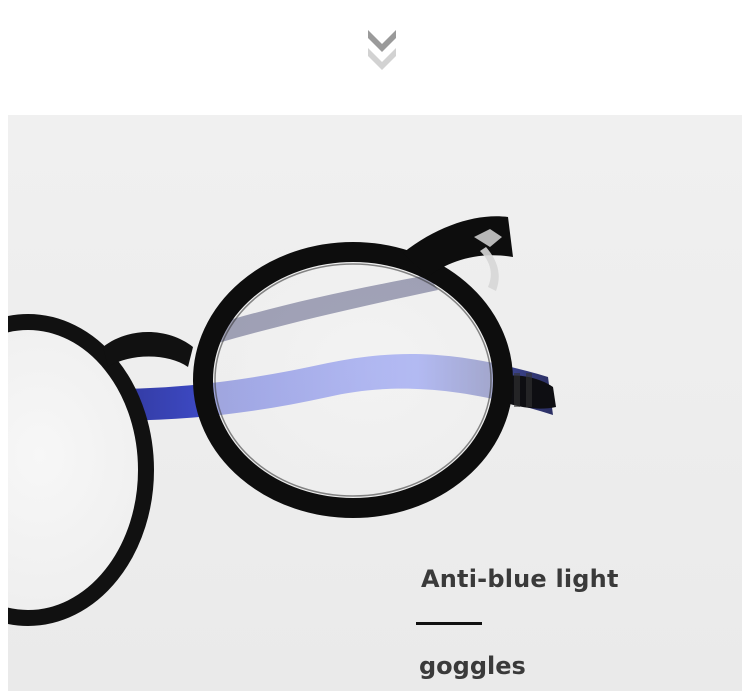 The width and height of the screenshot is (750, 691). I want to click on caption-subtitle: goggles, so click(472, 666).